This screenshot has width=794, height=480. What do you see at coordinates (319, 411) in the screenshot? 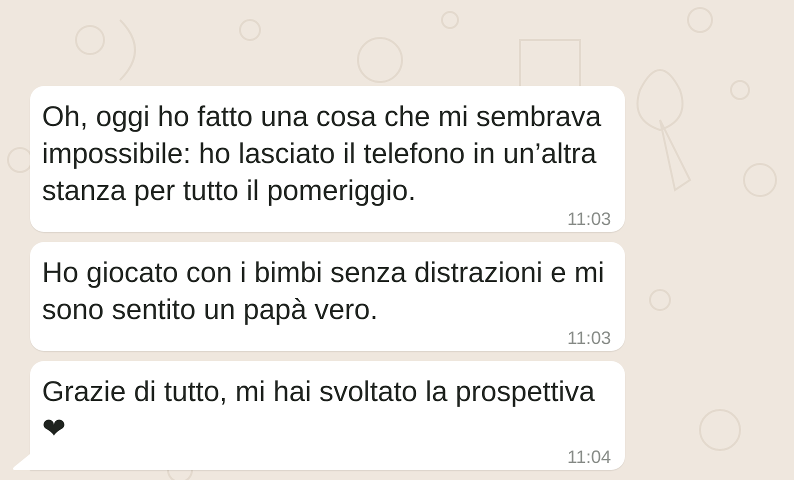
I see `message-text: Grazie di tutto, mi hai svoltato la prospettiva ❤` at bounding box center [319, 411].